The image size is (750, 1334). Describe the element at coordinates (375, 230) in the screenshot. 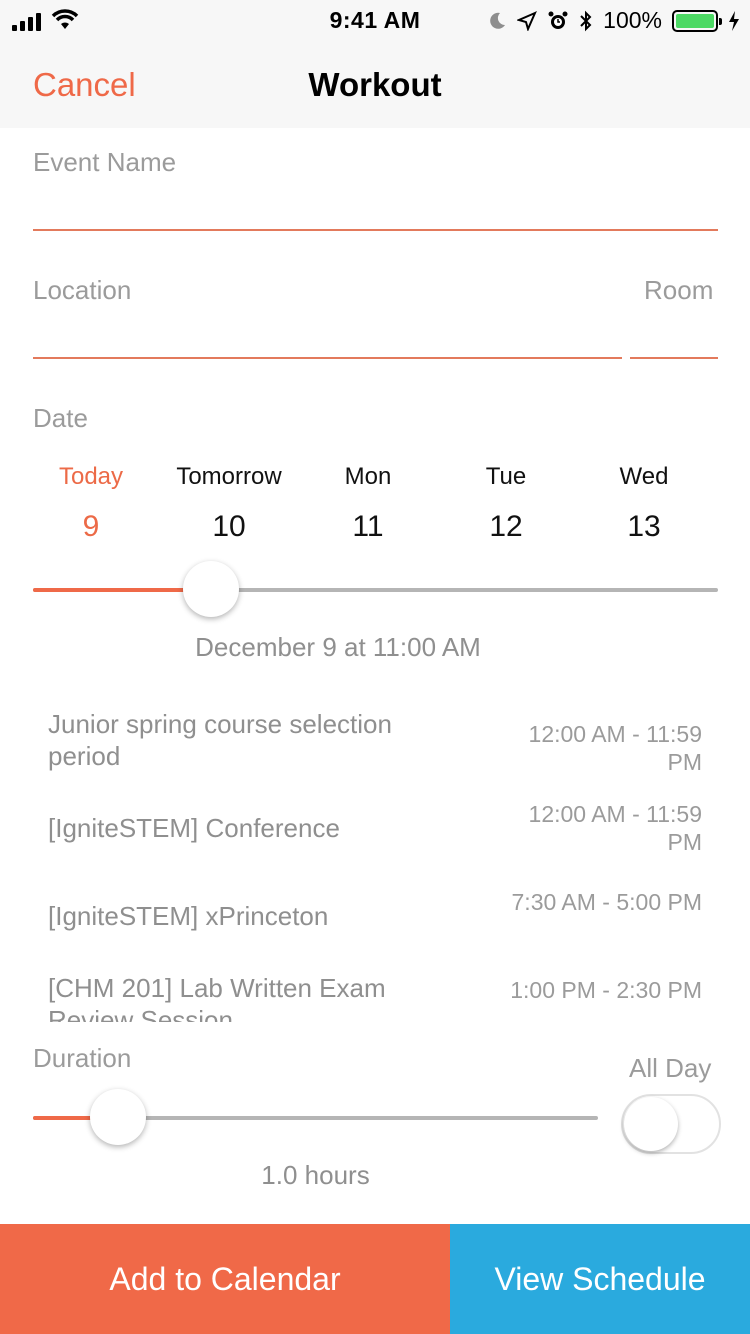

I see `event-name-underline` at that location.